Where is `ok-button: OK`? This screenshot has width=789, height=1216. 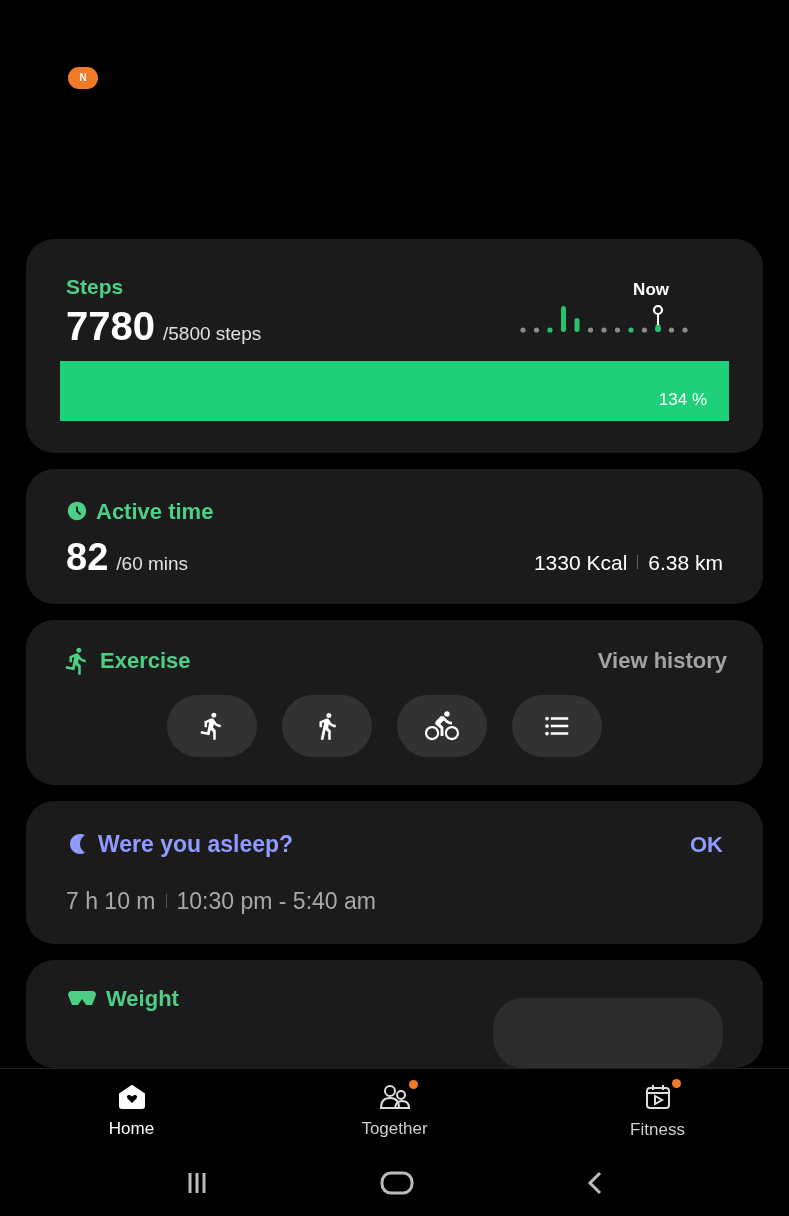 ok-button: OK is located at coordinates (706, 844).